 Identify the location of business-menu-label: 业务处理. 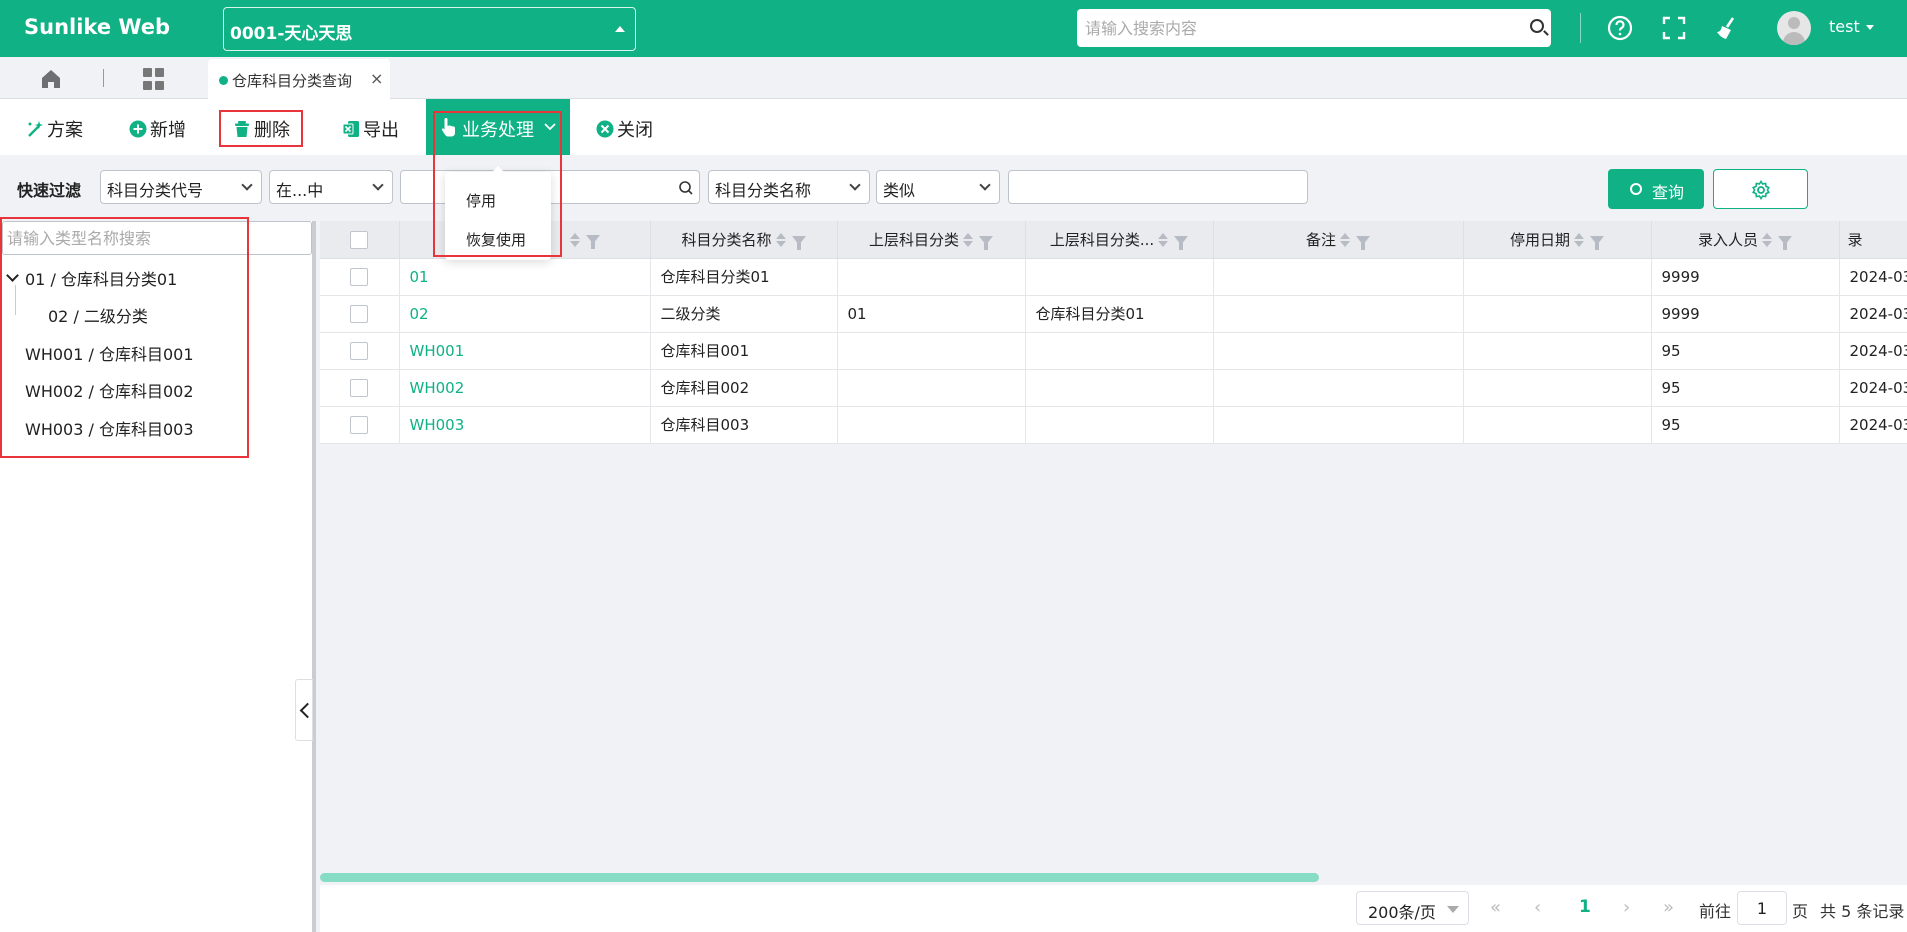
(498, 130).